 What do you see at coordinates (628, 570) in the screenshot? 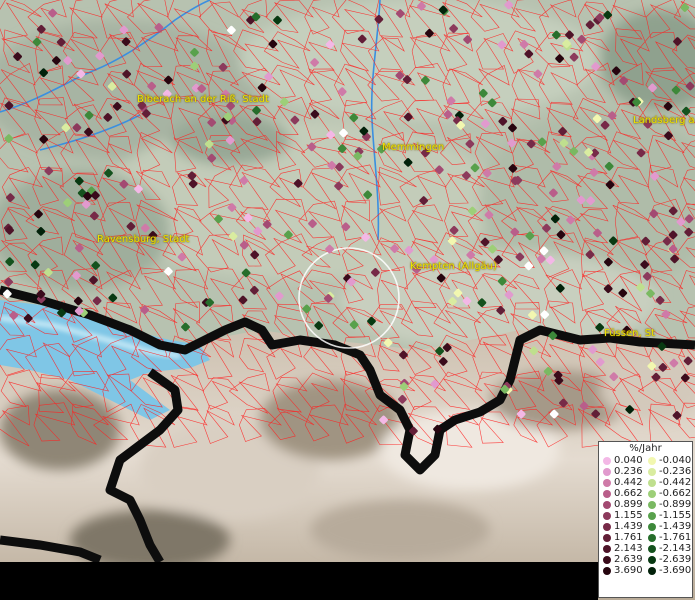
I see `legend-value-positive: 3.690` at bounding box center [628, 570].